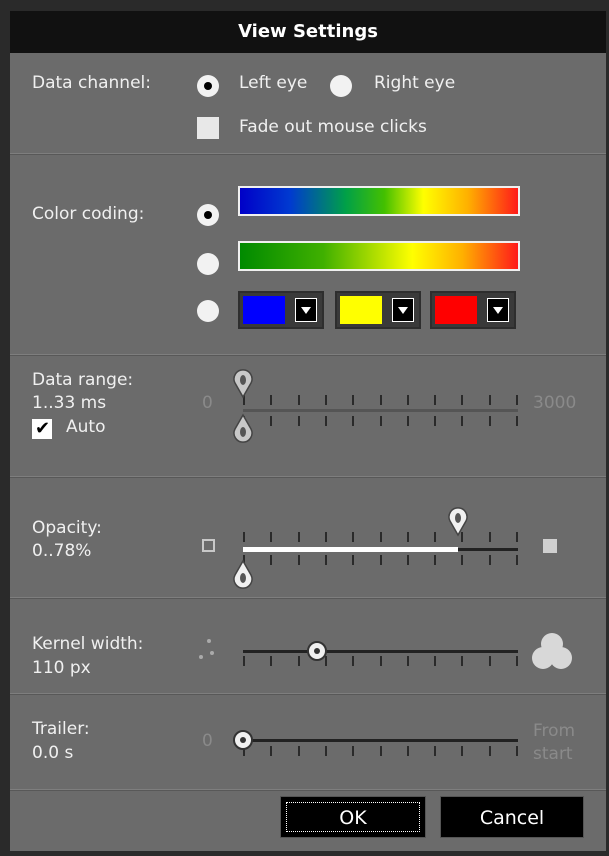 The height and width of the screenshot is (856, 609). Describe the element at coordinates (91, 83) in the screenshot. I see `data-channel-label: Data channel:` at that location.